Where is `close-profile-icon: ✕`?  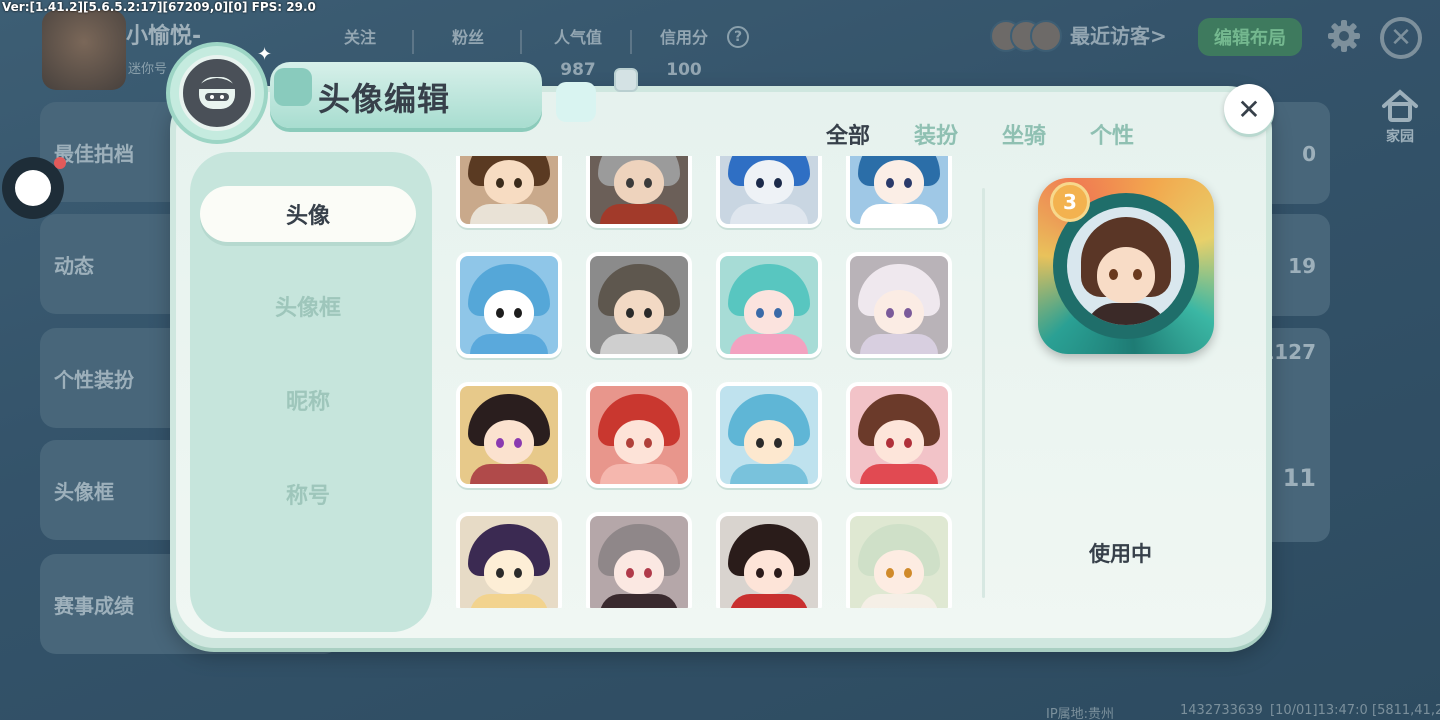 close-profile-icon: ✕ is located at coordinates (1401, 38).